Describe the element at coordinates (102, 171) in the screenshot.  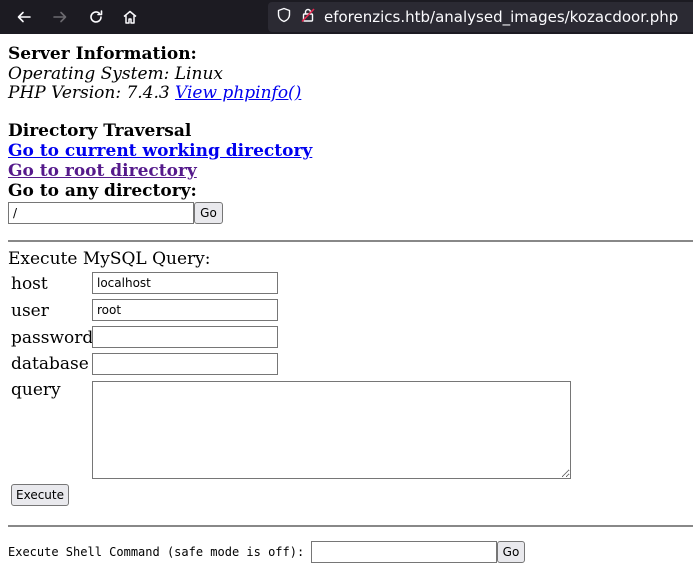
I see `root-directory-link: Go to root directory` at that location.